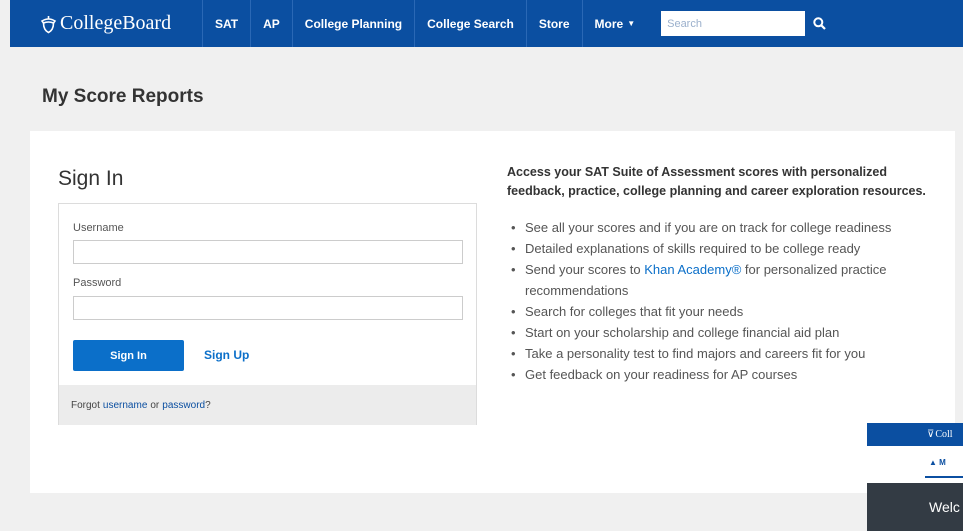  Describe the element at coordinates (97, 283) in the screenshot. I see `password-label: Password` at that location.